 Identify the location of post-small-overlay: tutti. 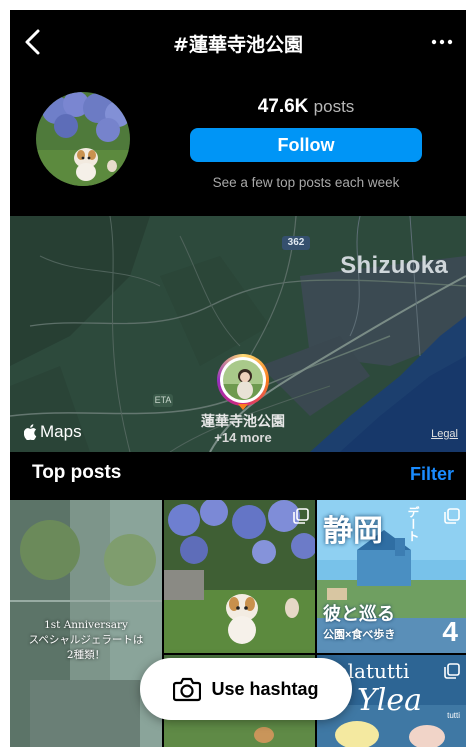
(453, 715).